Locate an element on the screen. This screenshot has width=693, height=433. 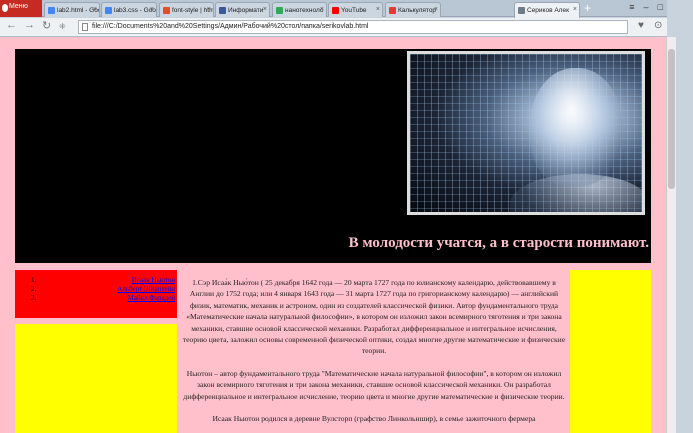
browser-tab: Сериков Алек × is located at coordinates (547, 10).